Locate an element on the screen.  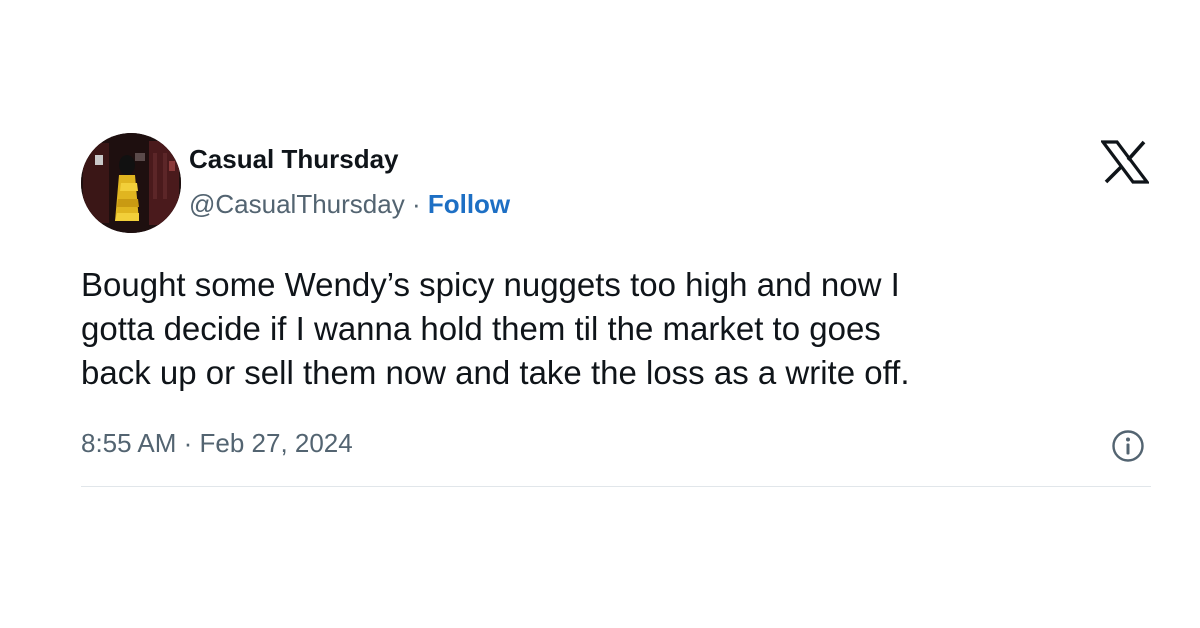
divider is located at coordinates (616, 486).